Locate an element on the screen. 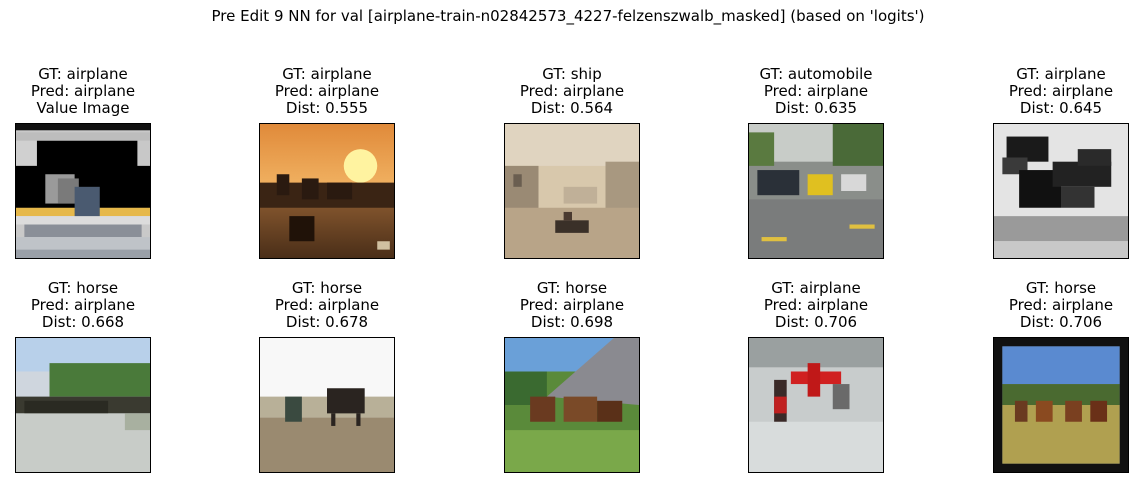  panel-title: GT: horse Pred: airplane Dist: 0.706 is located at coordinates (1039, 305).